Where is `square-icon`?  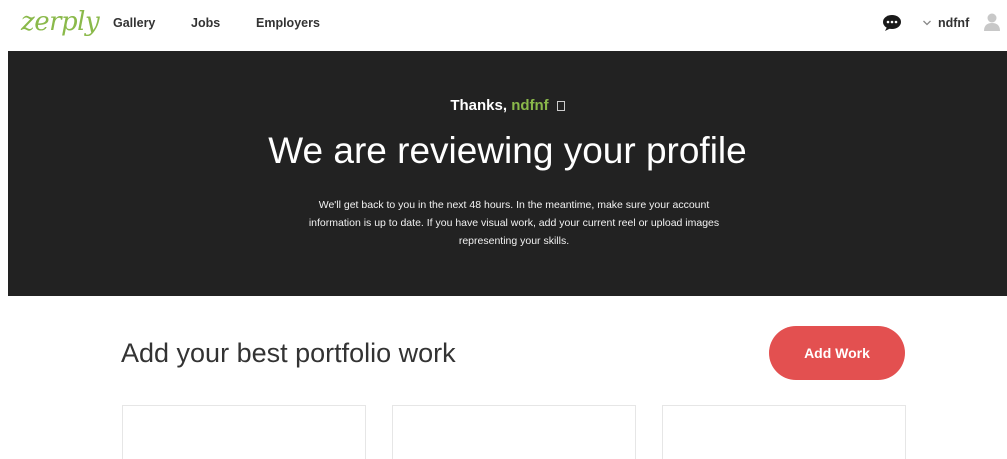
square-icon is located at coordinates (560, 106).